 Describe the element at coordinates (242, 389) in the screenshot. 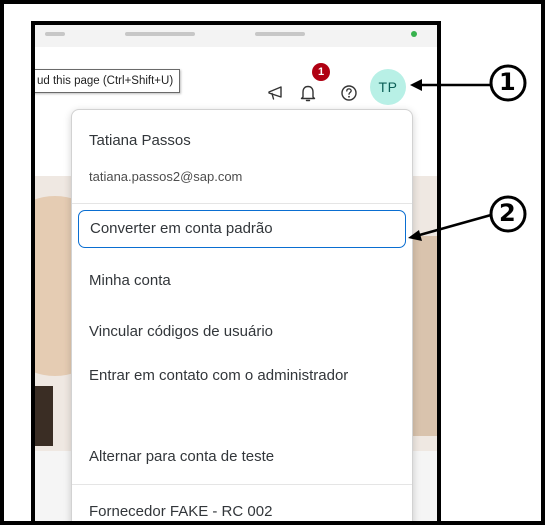

I see `menu-item-contact-admin: Entrar em contato com o administrador` at that location.